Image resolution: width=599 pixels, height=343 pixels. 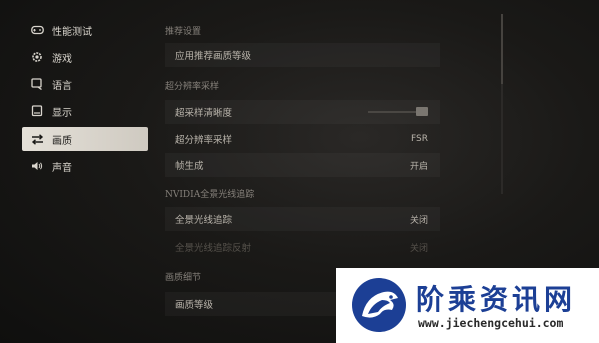 I want to click on sharpness-setting-row: 超采样清晰度, so click(x=302, y=112).